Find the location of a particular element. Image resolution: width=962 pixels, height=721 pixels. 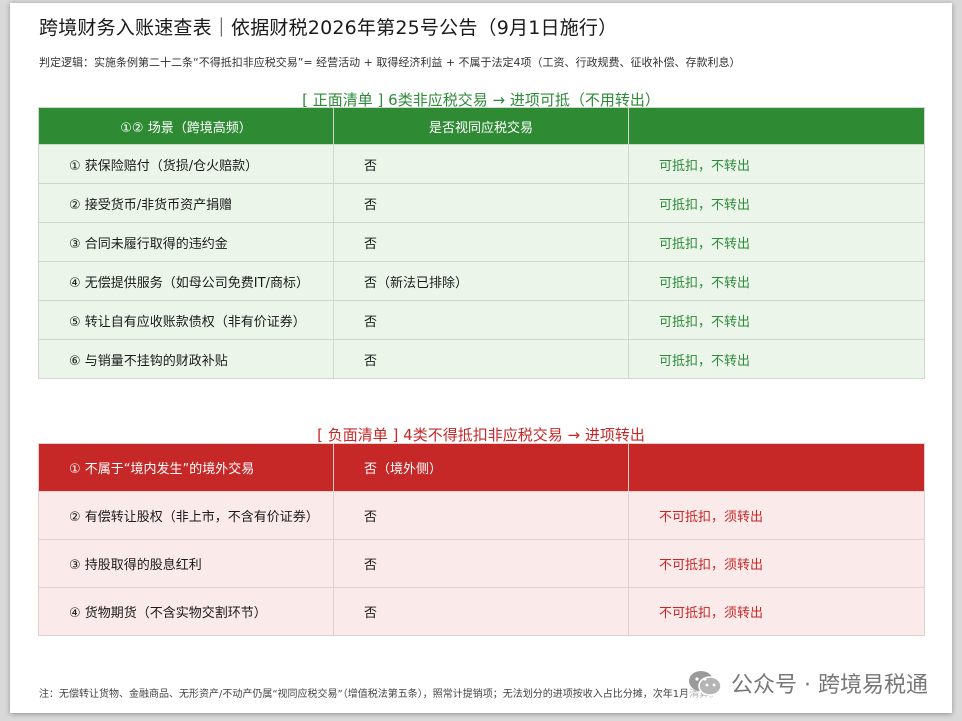

scene-cell: ⑥ 与销量不挂钩的财政补贴 is located at coordinates (186, 359).